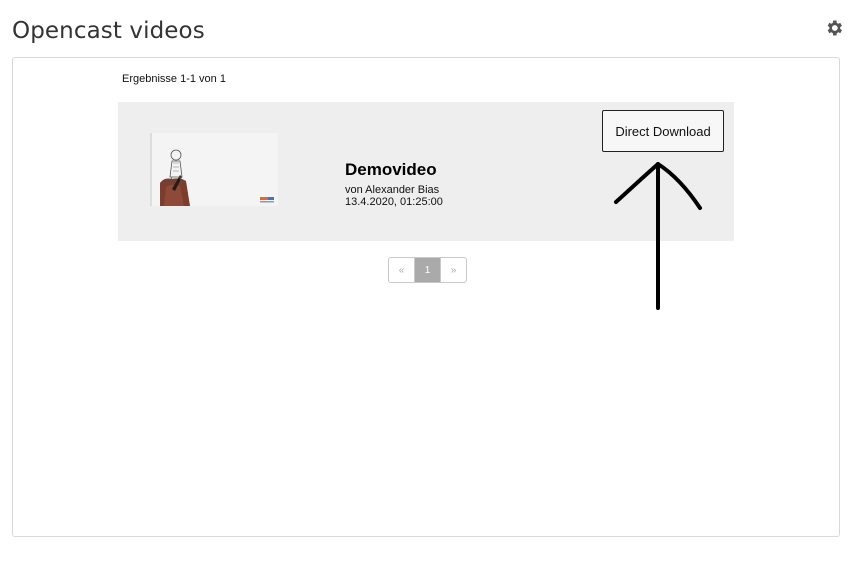 This screenshot has width=860, height=567. Describe the element at coordinates (391, 170) in the screenshot. I see `video-title: Demovideo` at that location.